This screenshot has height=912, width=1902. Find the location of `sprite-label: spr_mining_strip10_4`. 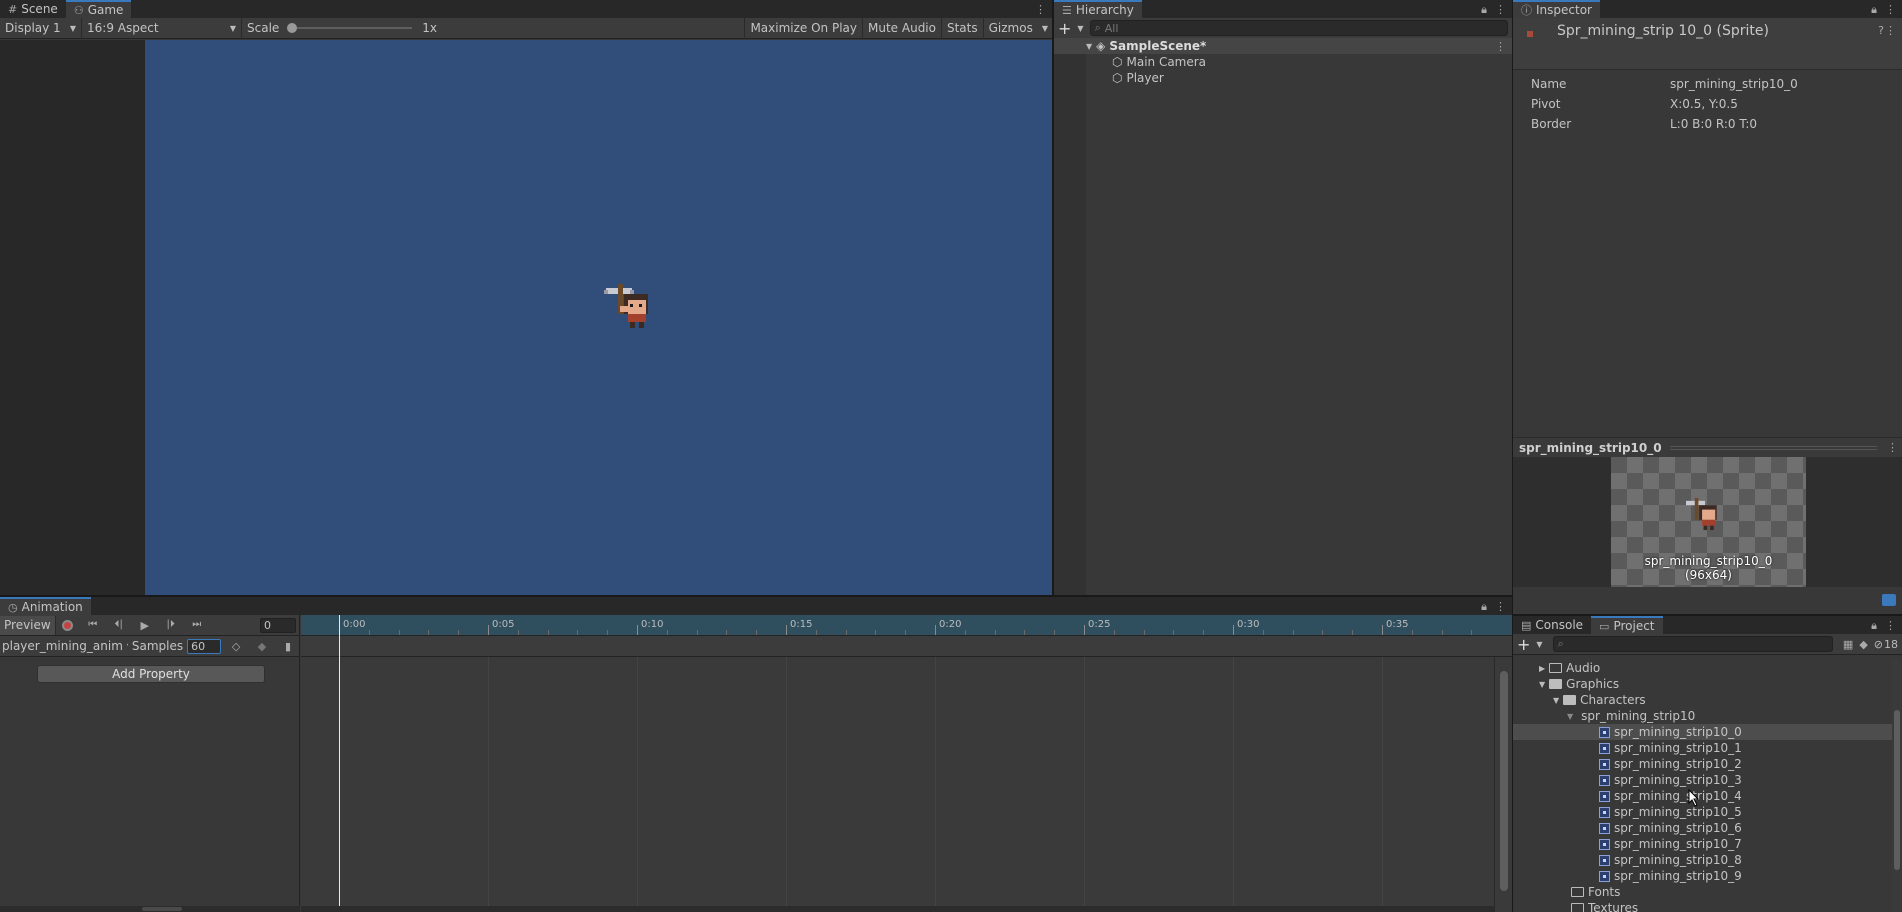

sprite-label: spr_mining_strip10_4 is located at coordinates (1678, 796).